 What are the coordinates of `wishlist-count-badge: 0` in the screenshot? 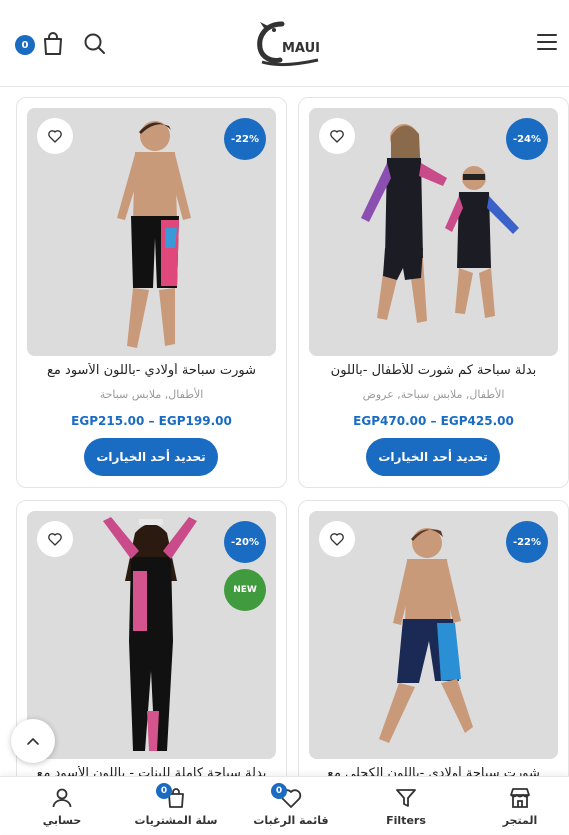 It's located at (279, 791).